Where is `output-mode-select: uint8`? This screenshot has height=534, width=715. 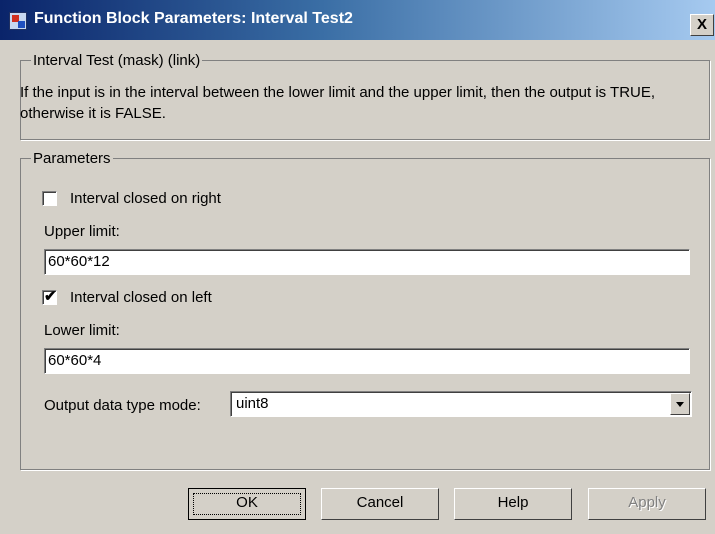
output-mode-select: uint8 is located at coordinates (461, 404).